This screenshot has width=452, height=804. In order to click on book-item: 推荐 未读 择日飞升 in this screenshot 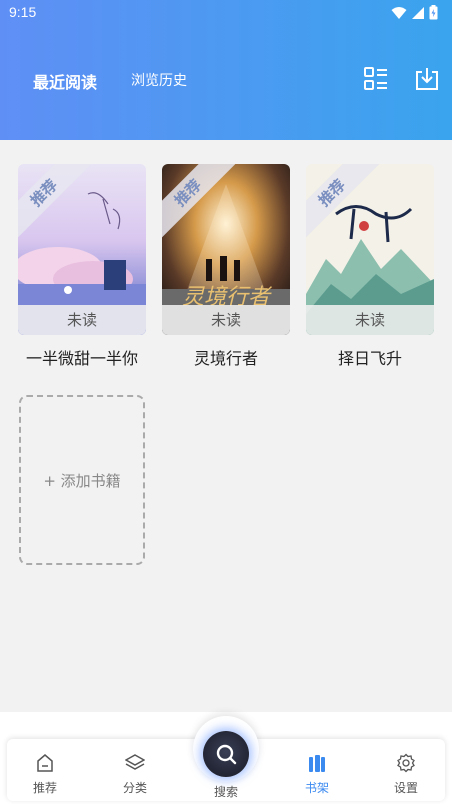, I will do `click(370, 266)`.